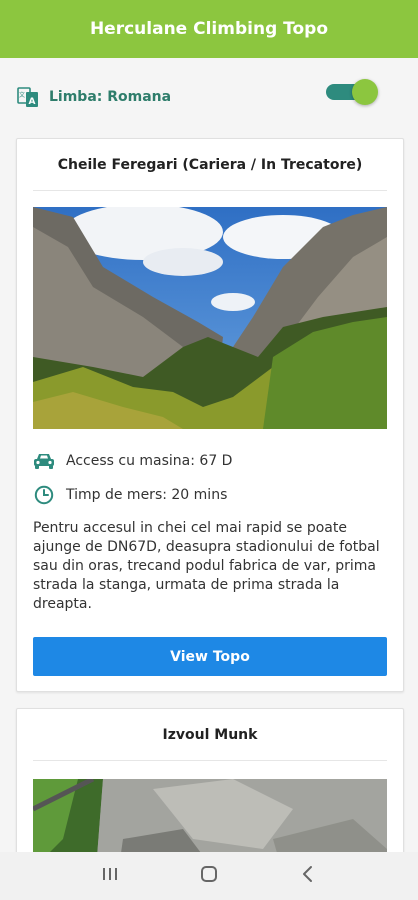  I want to click on home-icon, so click(209, 876).